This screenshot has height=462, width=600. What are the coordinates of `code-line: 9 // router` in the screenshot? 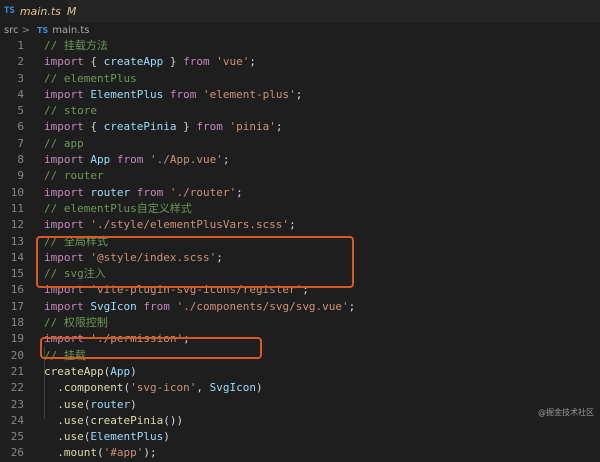 It's located at (300, 176).